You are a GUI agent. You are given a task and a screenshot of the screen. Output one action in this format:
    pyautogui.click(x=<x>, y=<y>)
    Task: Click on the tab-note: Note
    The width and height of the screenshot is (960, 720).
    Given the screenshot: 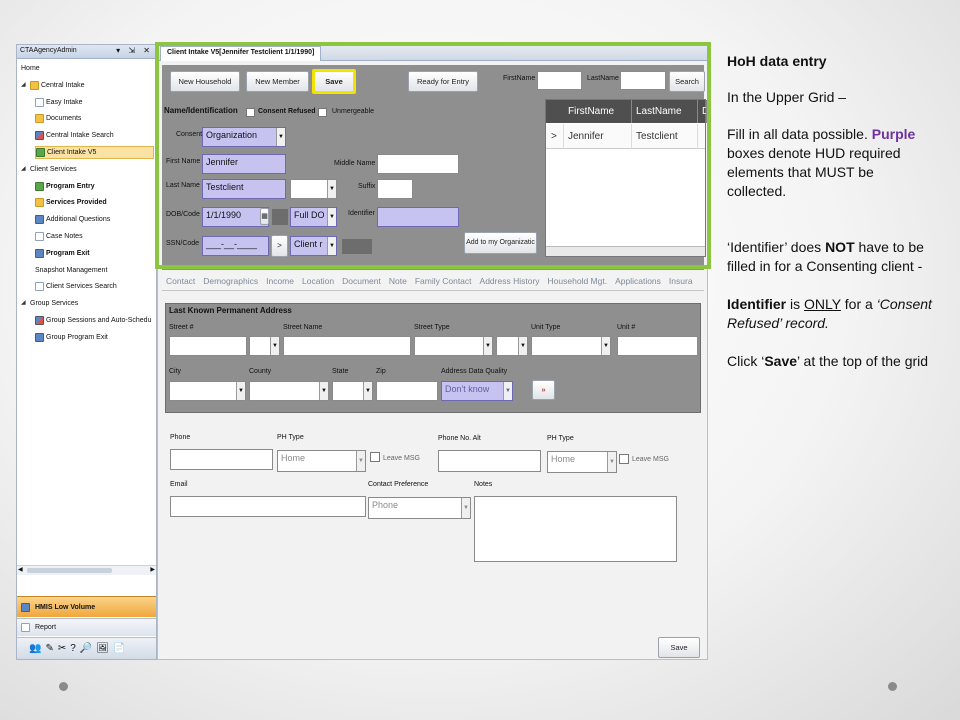 What is the action you would take?
    pyautogui.click(x=398, y=281)
    